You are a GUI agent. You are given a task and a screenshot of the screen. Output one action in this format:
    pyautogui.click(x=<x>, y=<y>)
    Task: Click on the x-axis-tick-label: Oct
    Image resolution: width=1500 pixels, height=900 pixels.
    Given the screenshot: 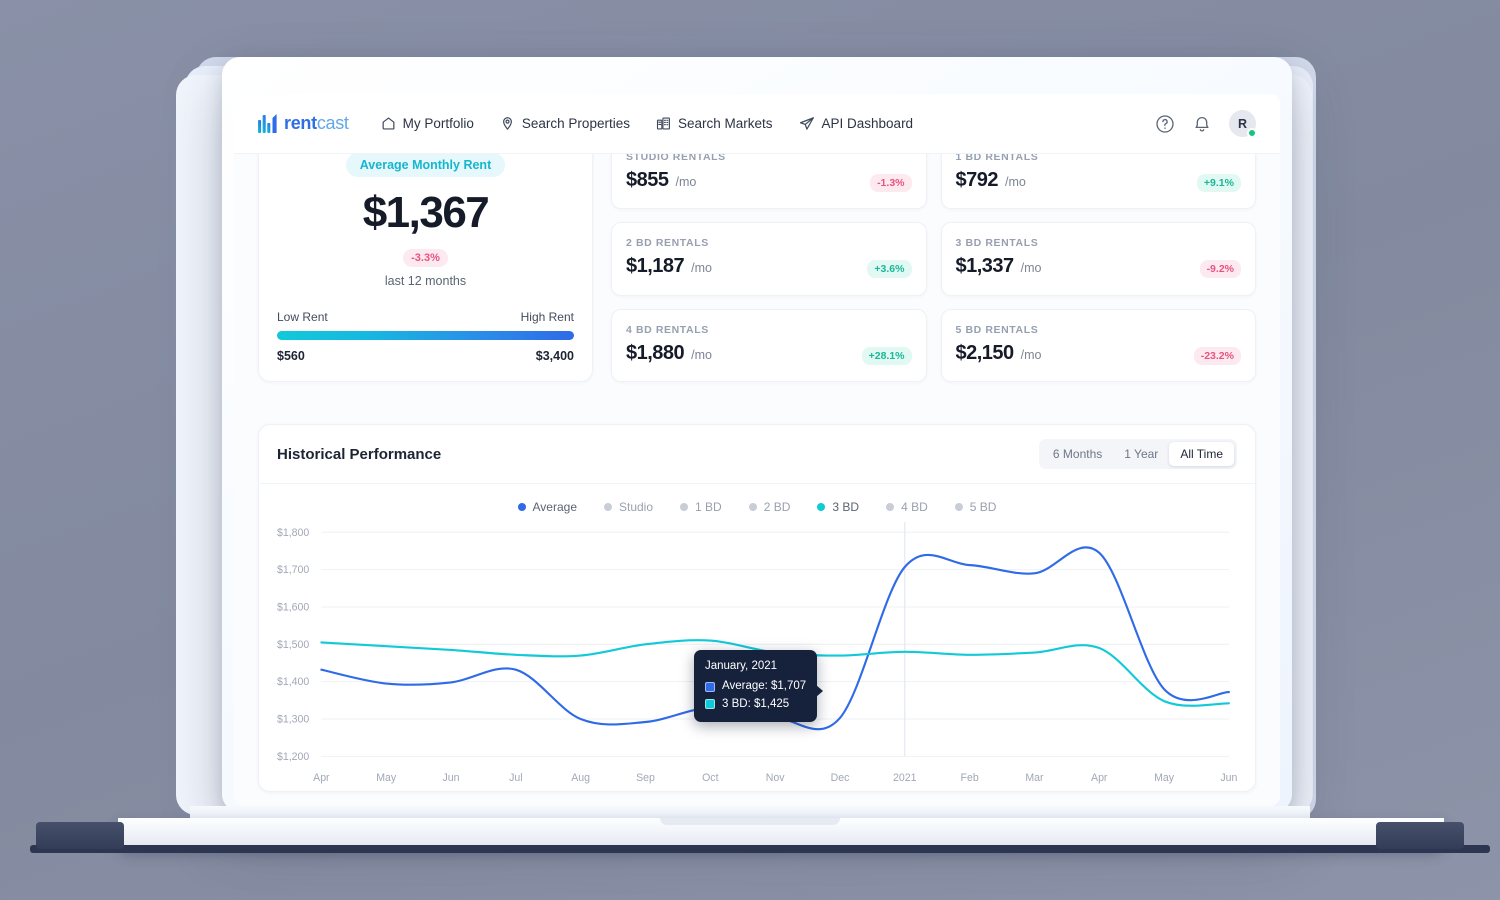 What is the action you would take?
    pyautogui.click(x=710, y=778)
    